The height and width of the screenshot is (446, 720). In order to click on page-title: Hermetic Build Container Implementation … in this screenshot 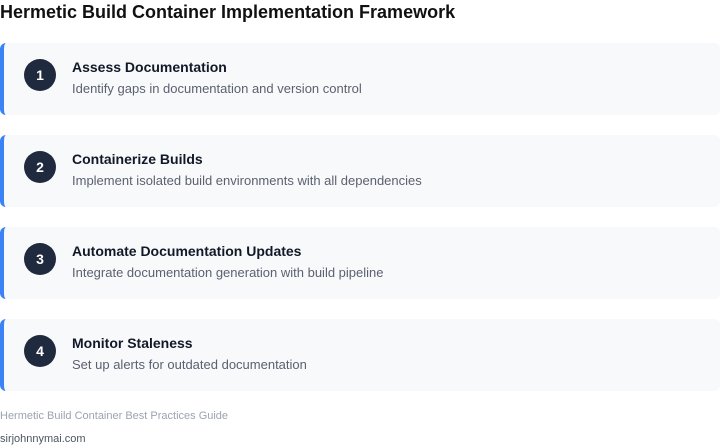, I will do `click(228, 12)`.